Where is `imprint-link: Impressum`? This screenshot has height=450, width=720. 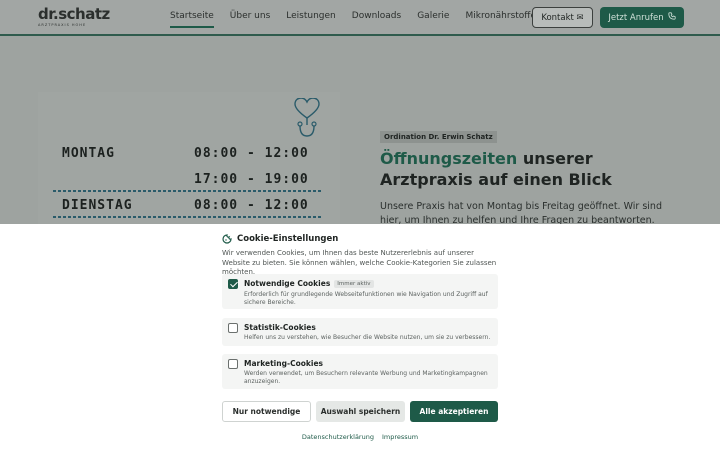
imprint-link: Impressum is located at coordinates (400, 437).